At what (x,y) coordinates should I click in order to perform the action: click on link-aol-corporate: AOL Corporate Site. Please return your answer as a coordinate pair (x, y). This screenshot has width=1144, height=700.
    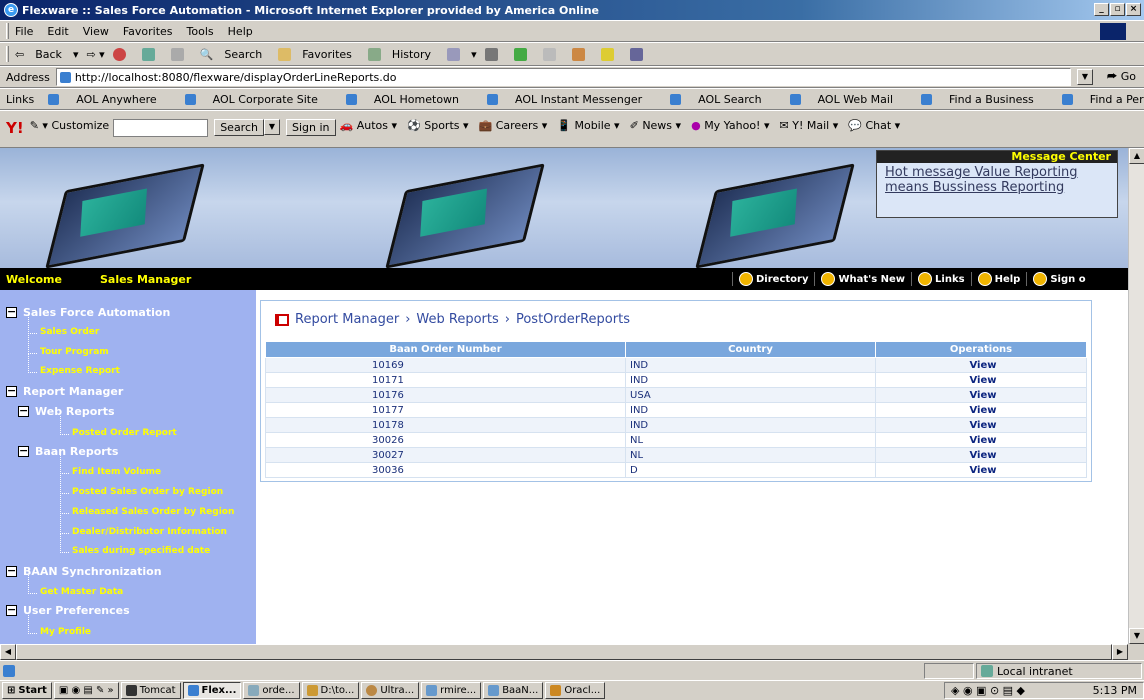
    Looking at the image, I should click on (258, 99).